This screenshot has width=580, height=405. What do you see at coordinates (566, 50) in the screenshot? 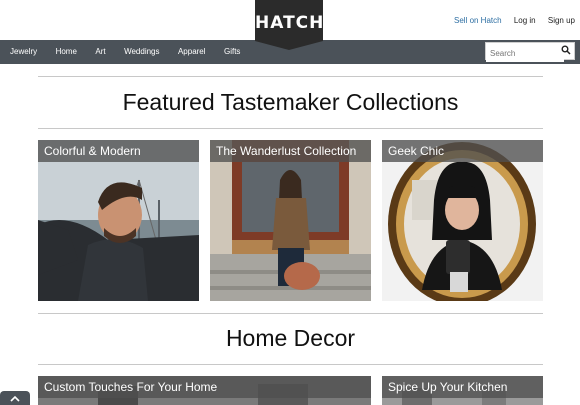
I see `search-icon` at bounding box center [566, 50].